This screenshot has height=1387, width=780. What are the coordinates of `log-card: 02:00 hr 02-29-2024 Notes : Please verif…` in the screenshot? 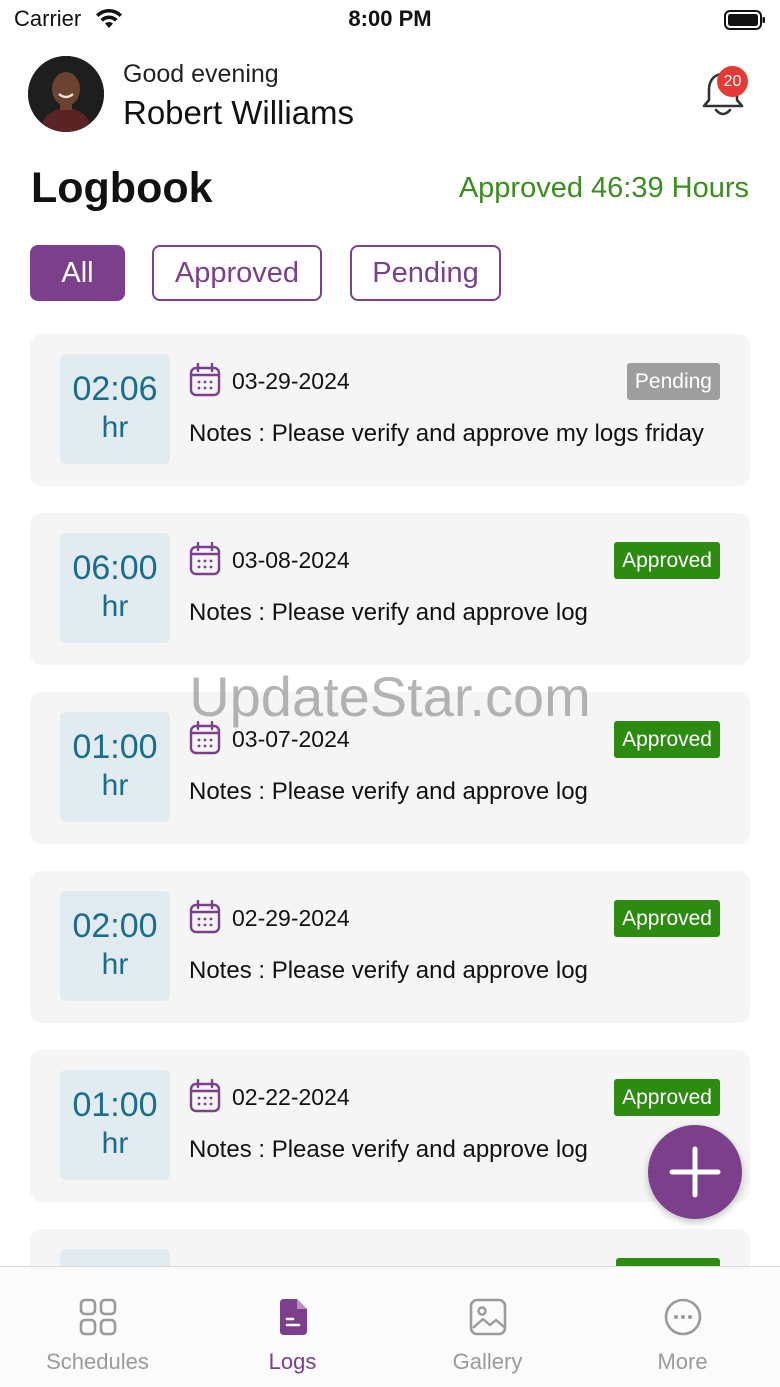 It's located at (390, 947).